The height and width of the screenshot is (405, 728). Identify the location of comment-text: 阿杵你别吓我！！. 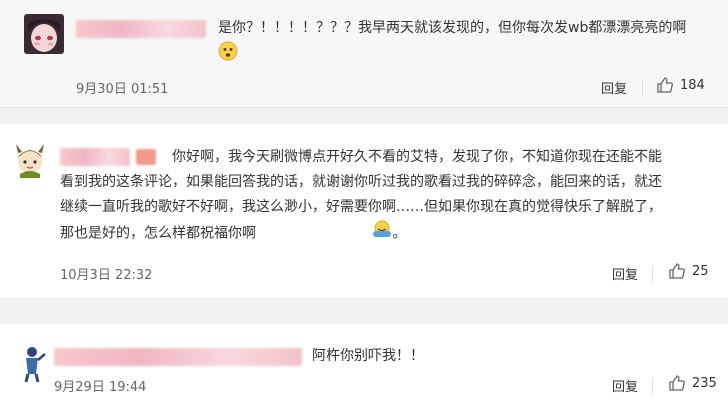
(368, 356).